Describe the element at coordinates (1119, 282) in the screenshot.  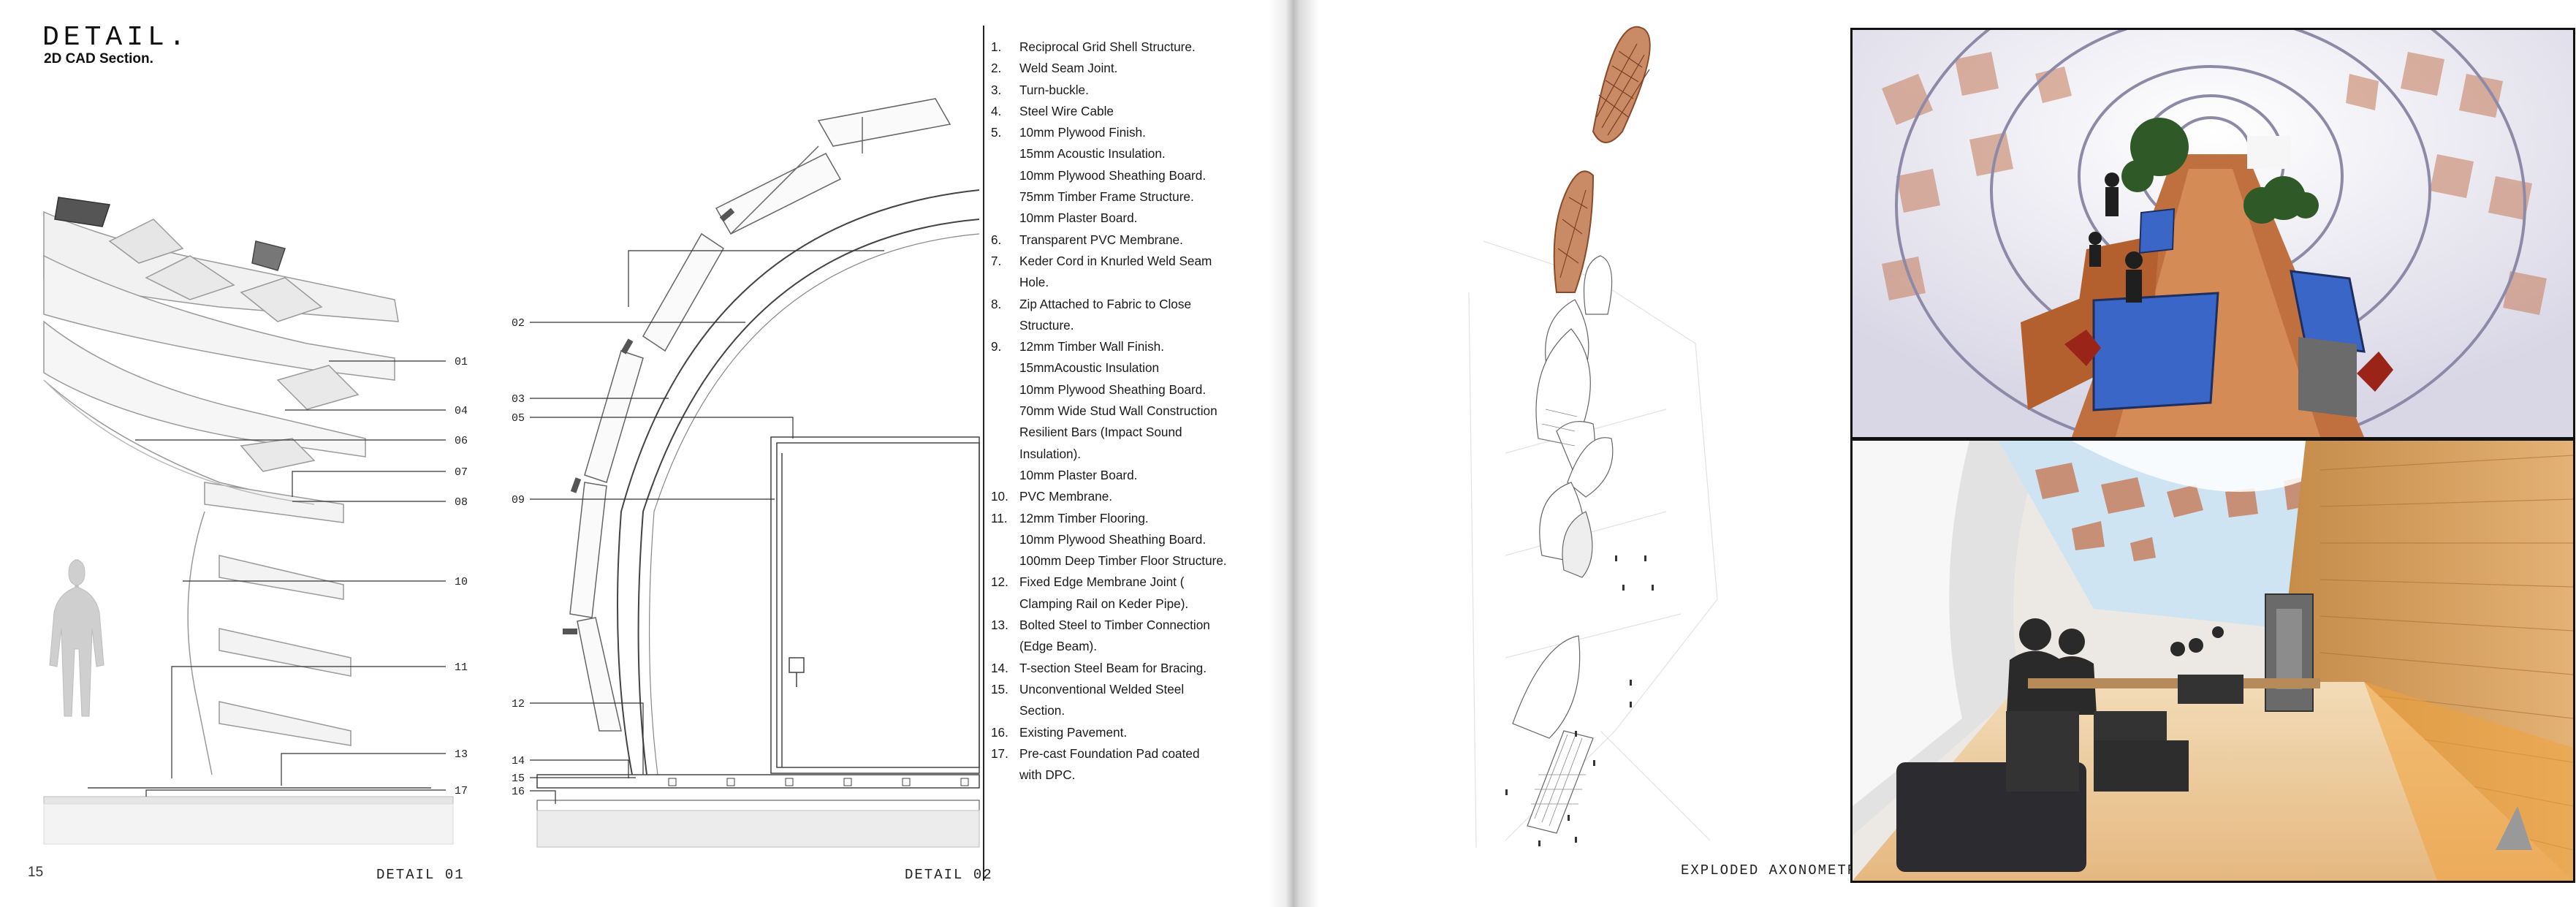
I see `note-line: Hole.` at that location.